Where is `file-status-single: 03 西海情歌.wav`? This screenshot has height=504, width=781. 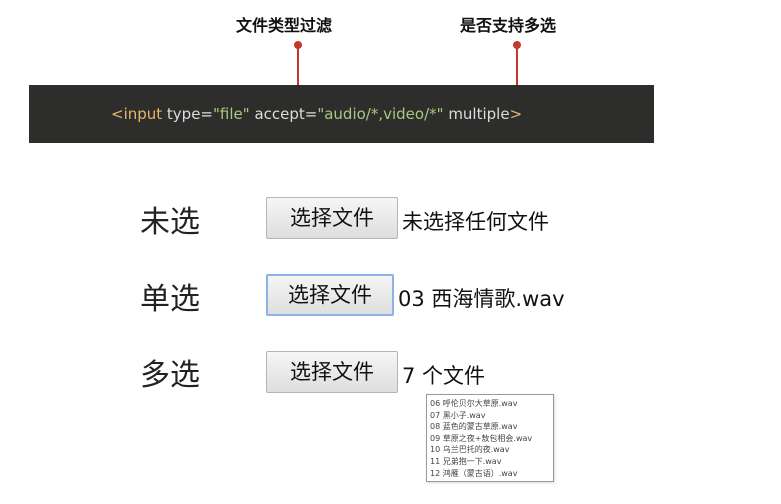
file-status-single: 03 西海情歌.wav is located at coordinates (481, 299).